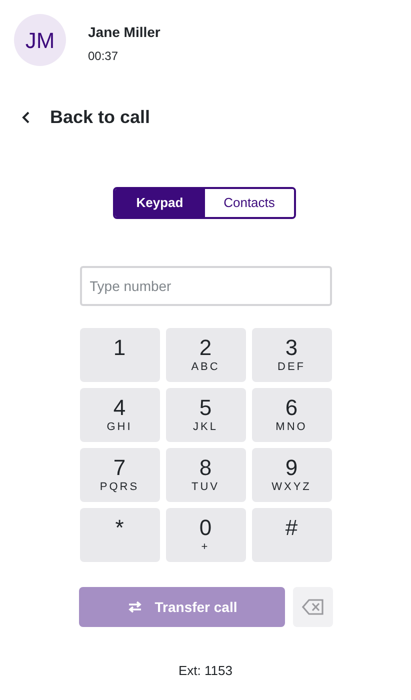 This screenshot has height=700, width=411. Describe the element at coordinates (120, 475) in the screenshot. I see `keypad-key: 7 PQRS` at that location.